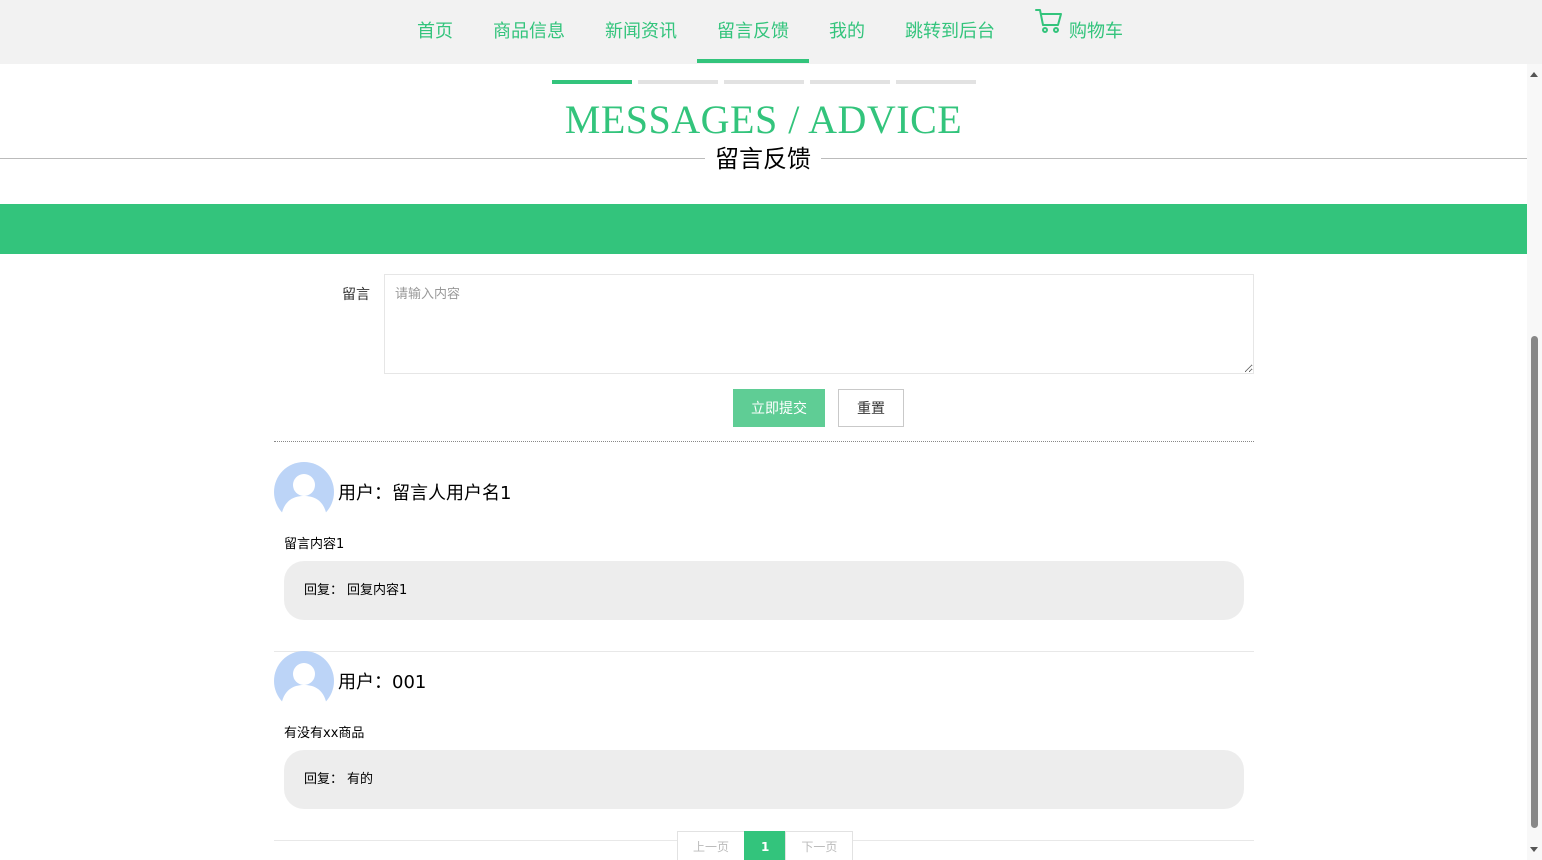  Describe the element at coordinates (763, 119) in the screenshot. I see `page-title-en: MESSAGES / ADVICE` at that location.